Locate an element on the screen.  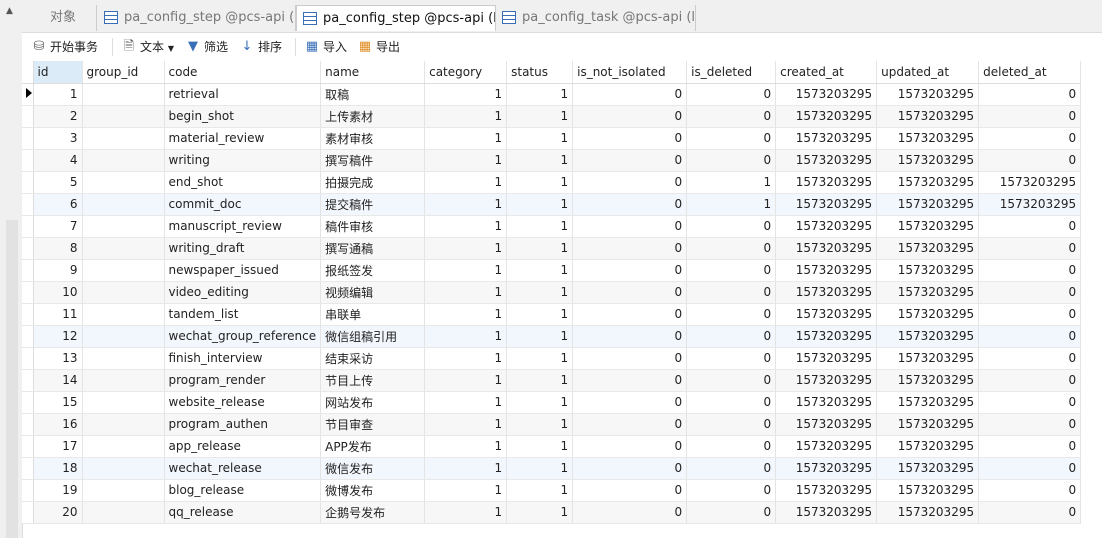
cell-name: 微博发布 is located at coordinates (373, 490).